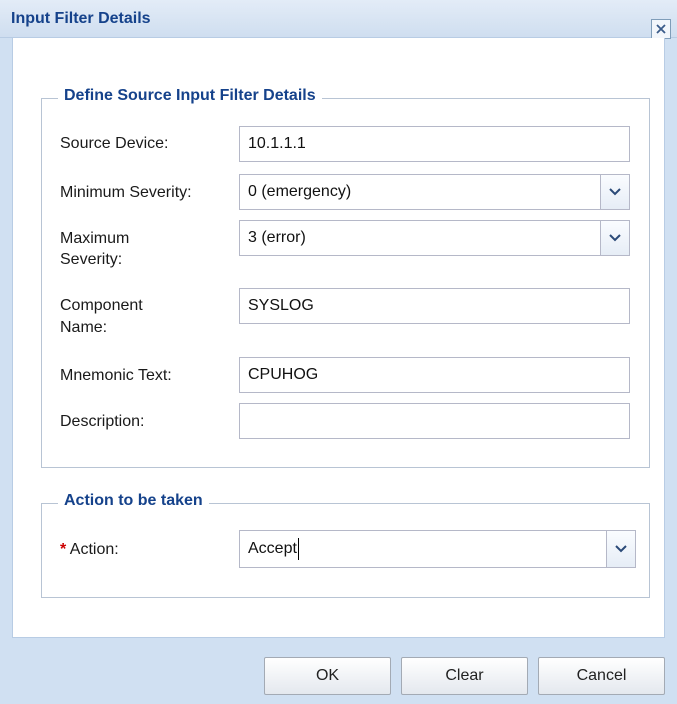 The width and height of the screenshot is (677, 704). I want to click on min-severity-value: 0 (emergency), so click(300, 191).